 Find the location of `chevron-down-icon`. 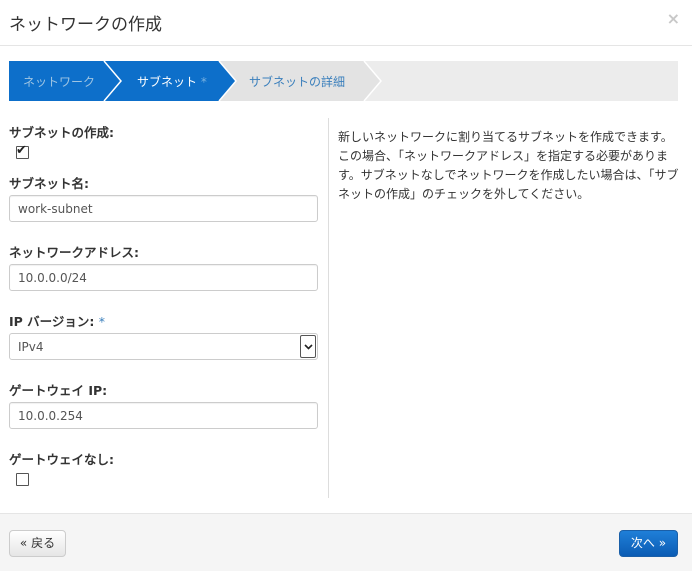

chevron-down-icon is located at coordinates (308, 346).